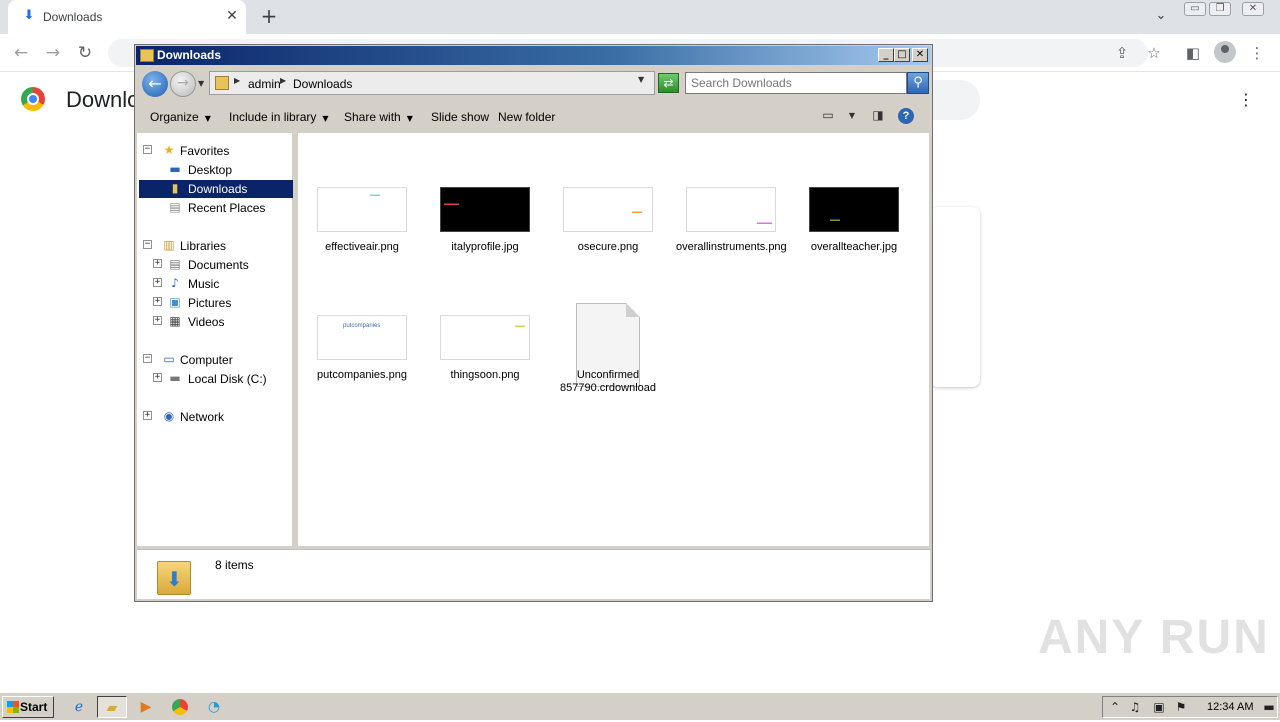 The height and width of the screenshot is (722, 1280). I want to click on tree-item-downloads: ▮ Downloads, so click(216, 189).